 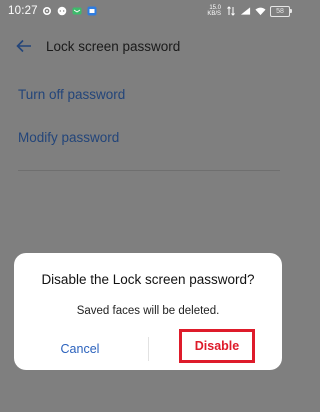 I want to click on dialog-message: Saved faces will be deleted., so click(x=148, y=311).